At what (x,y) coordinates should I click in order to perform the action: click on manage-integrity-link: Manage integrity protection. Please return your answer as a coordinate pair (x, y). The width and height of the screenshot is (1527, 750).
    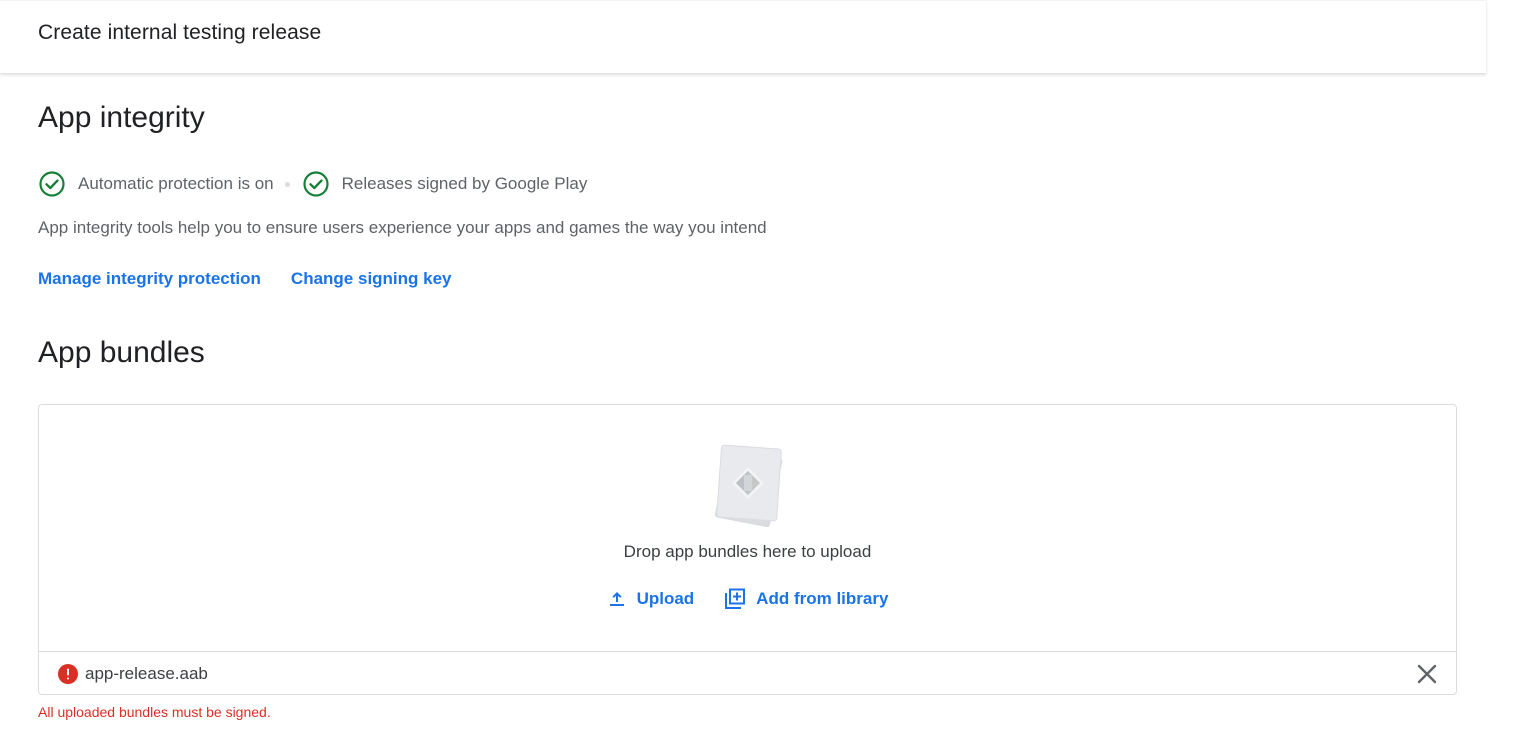
    Looking at the image, I should click on (149, 279).